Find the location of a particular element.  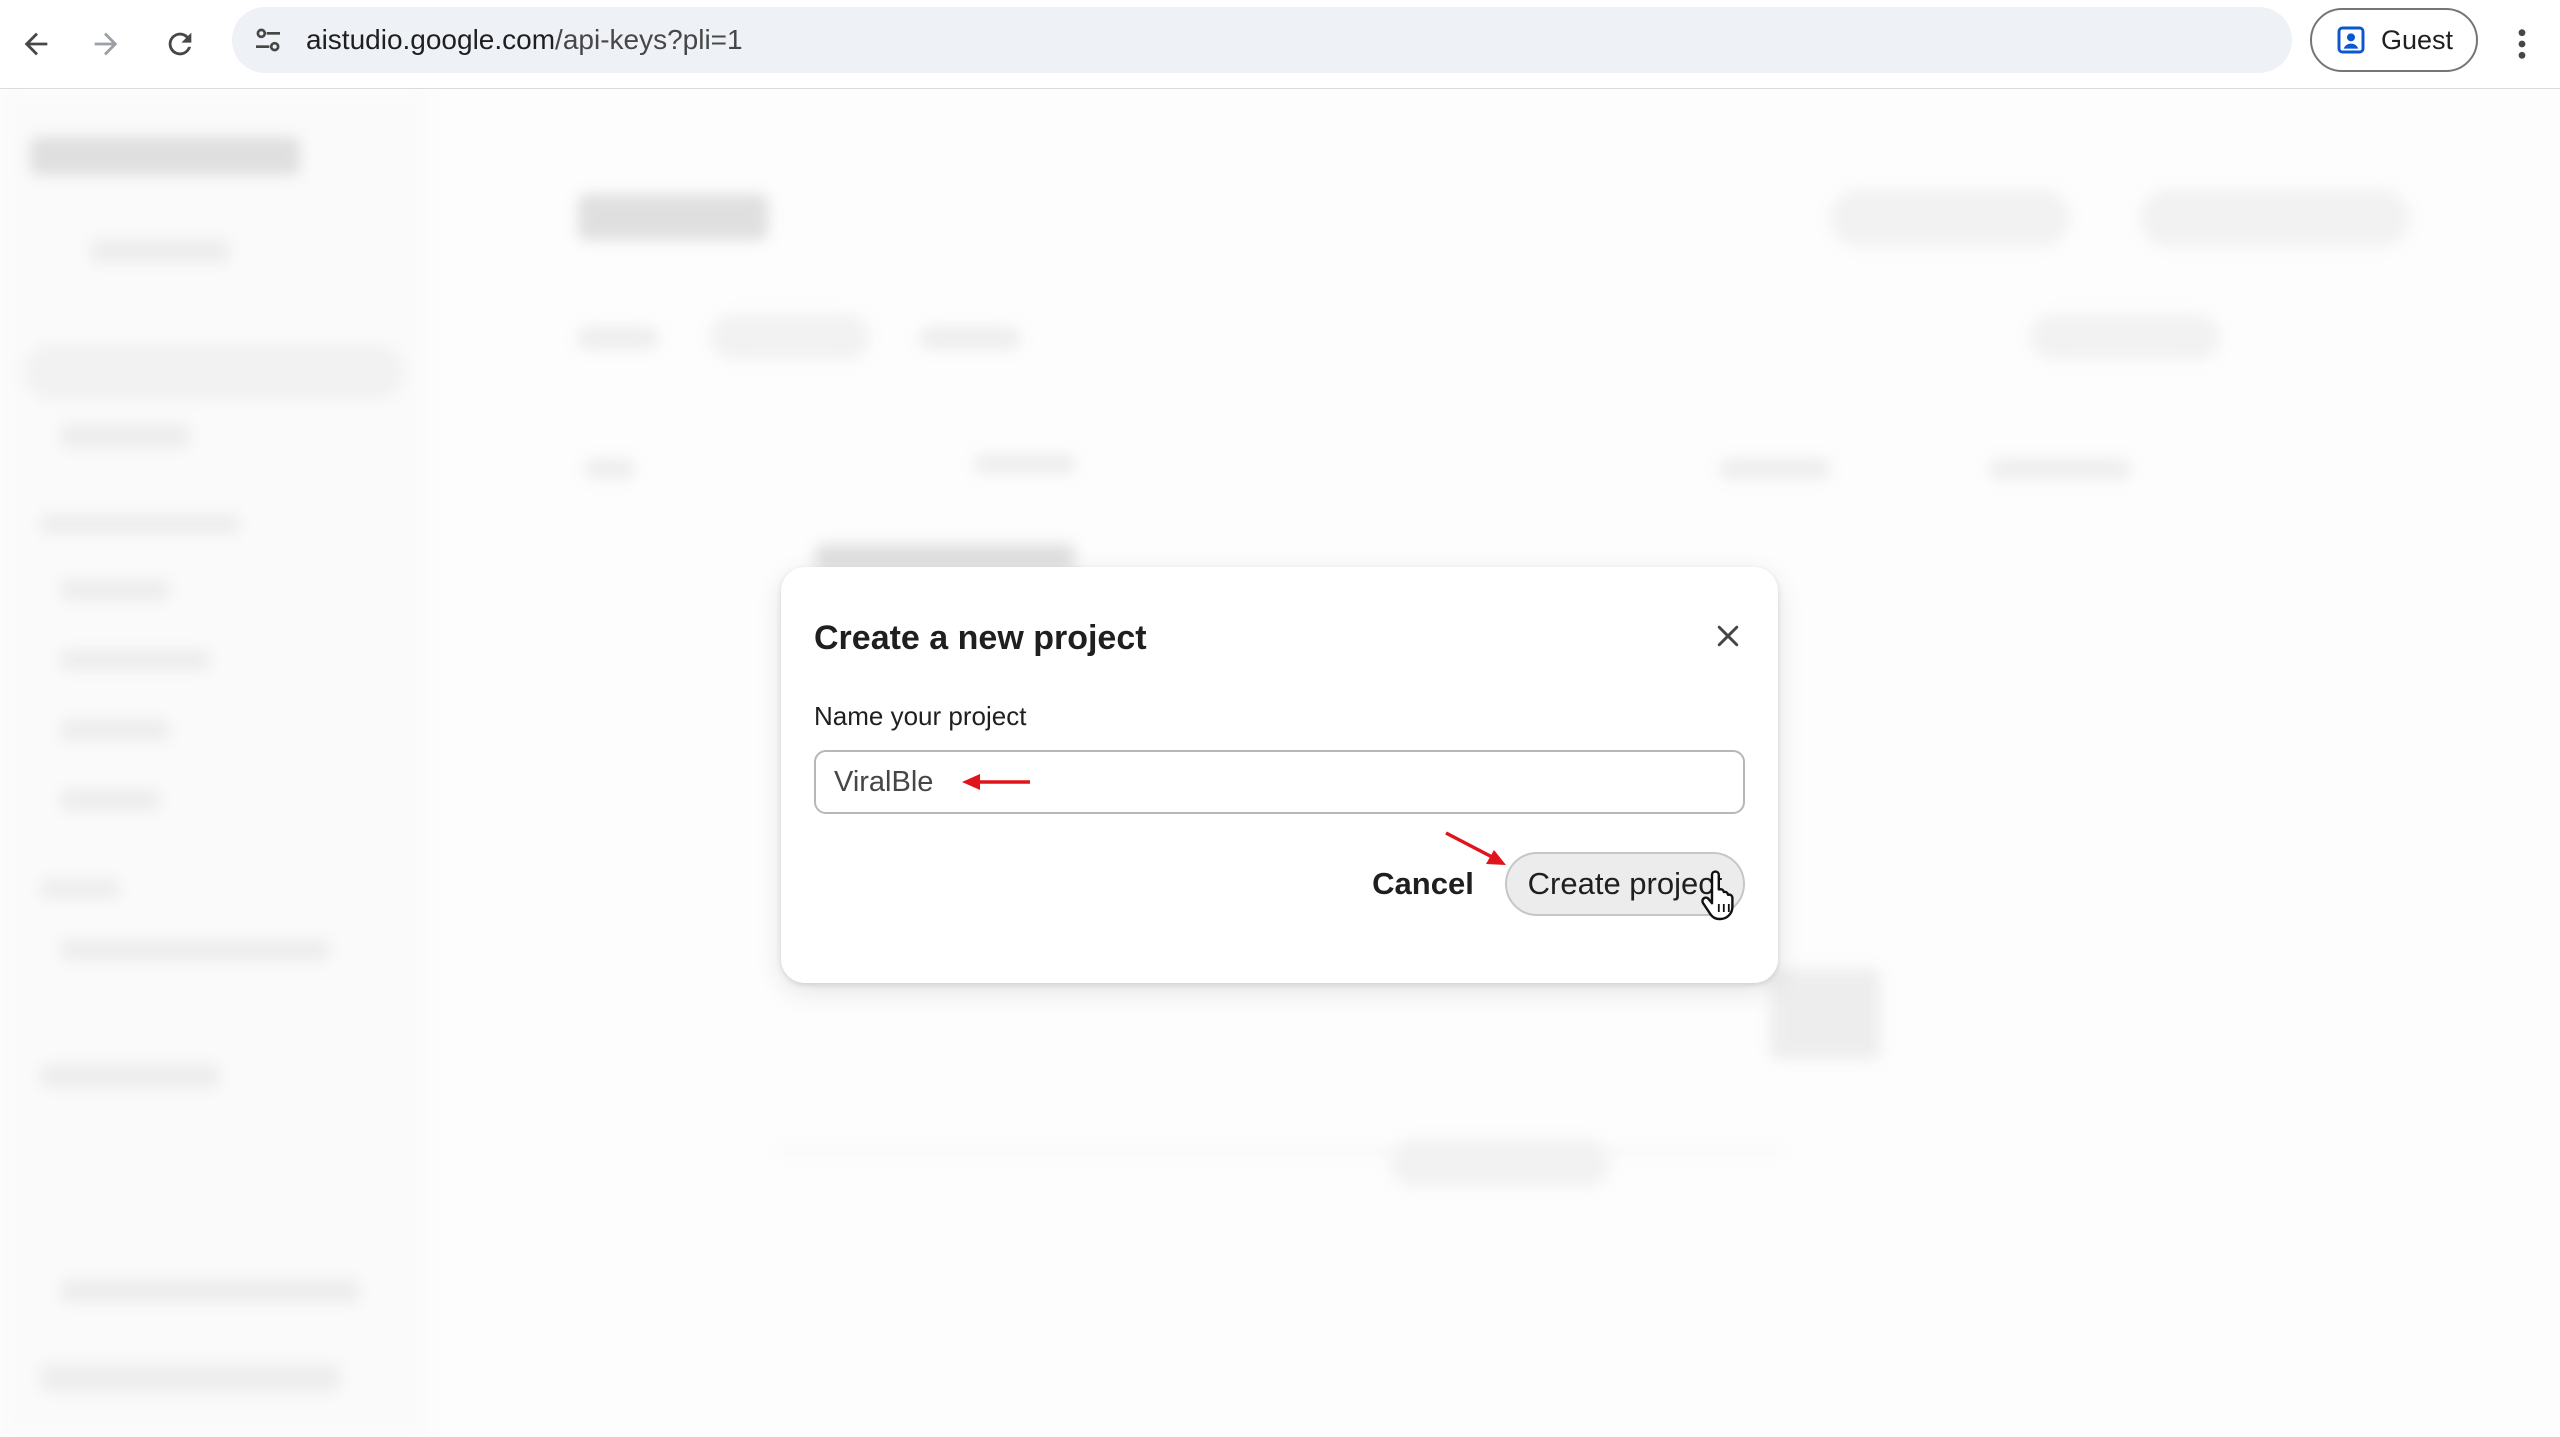

close-dialog-button is located at coordinates (1728, 636).